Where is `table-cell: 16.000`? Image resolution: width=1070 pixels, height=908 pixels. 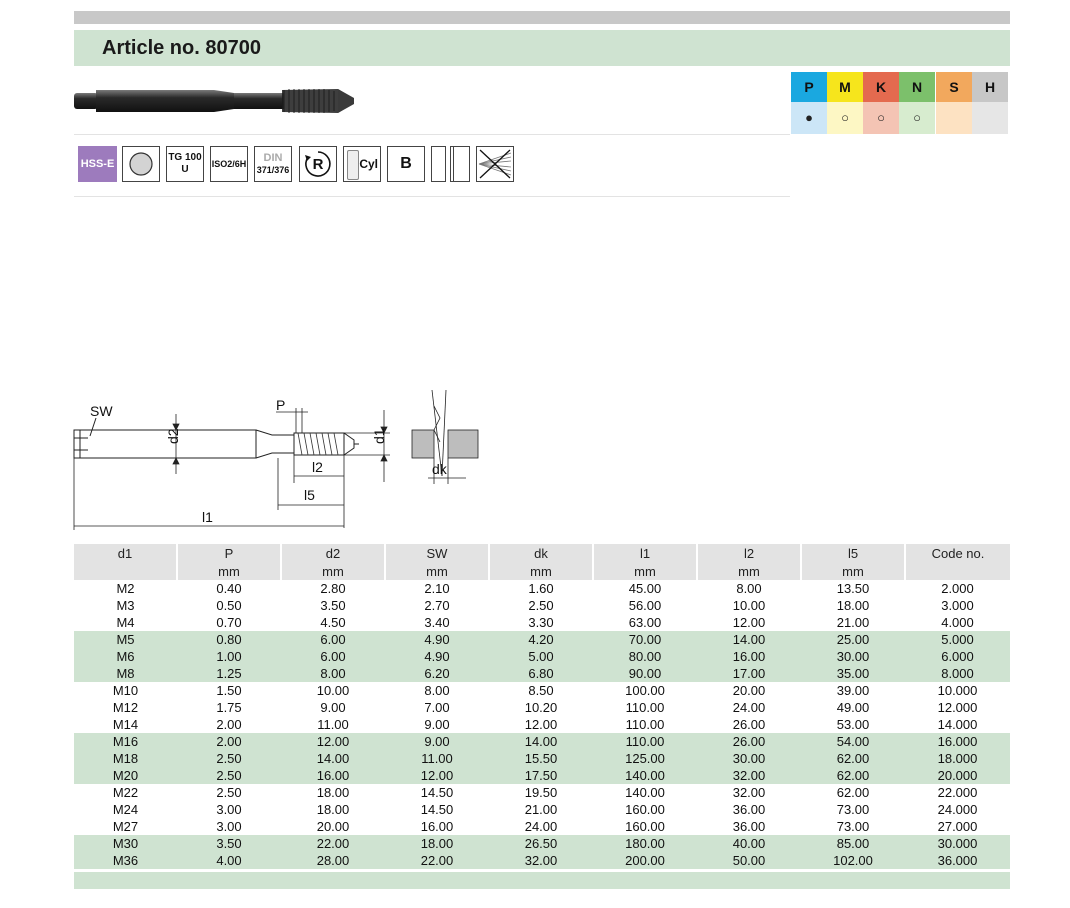 table-cell: 16.000 is located at coordinates (957, 741).